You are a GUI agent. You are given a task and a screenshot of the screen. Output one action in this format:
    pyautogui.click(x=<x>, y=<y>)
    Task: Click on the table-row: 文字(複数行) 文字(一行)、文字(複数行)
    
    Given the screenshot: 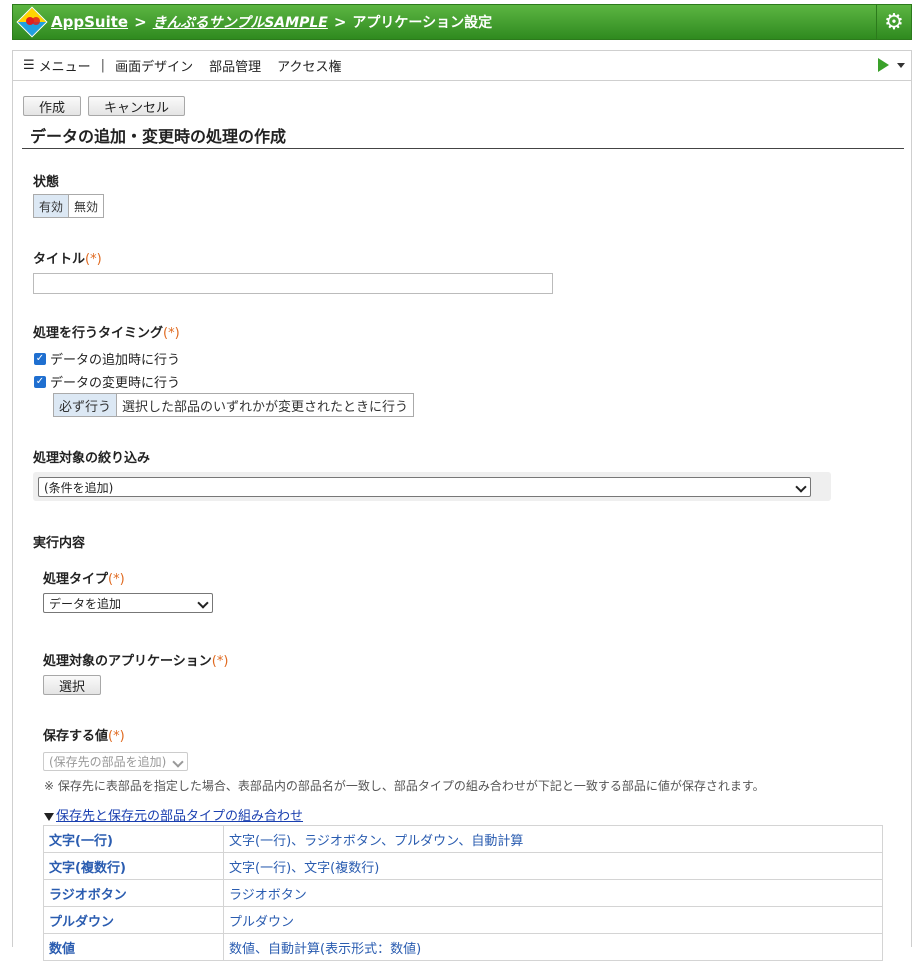 What is the action you would take?
    pyautogui.click(x=463, y=866)
    